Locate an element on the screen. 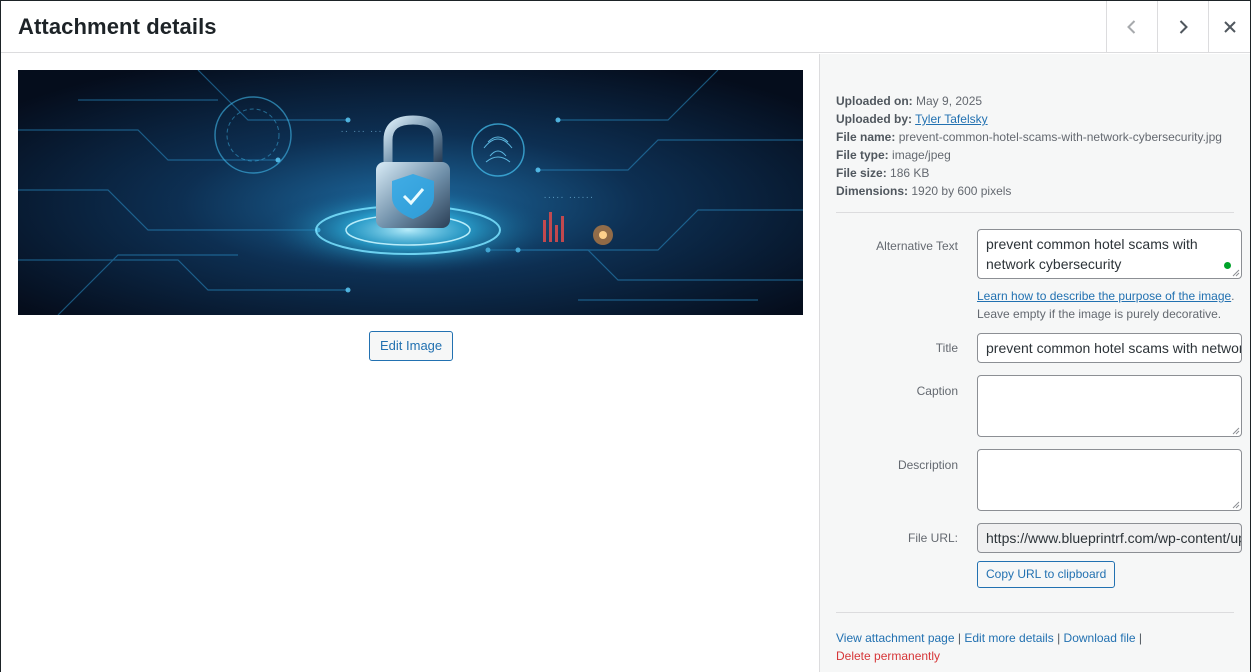 The height and width of the screenshot is (672, 1251). description-label: Description is located at coordinates (927, 465).